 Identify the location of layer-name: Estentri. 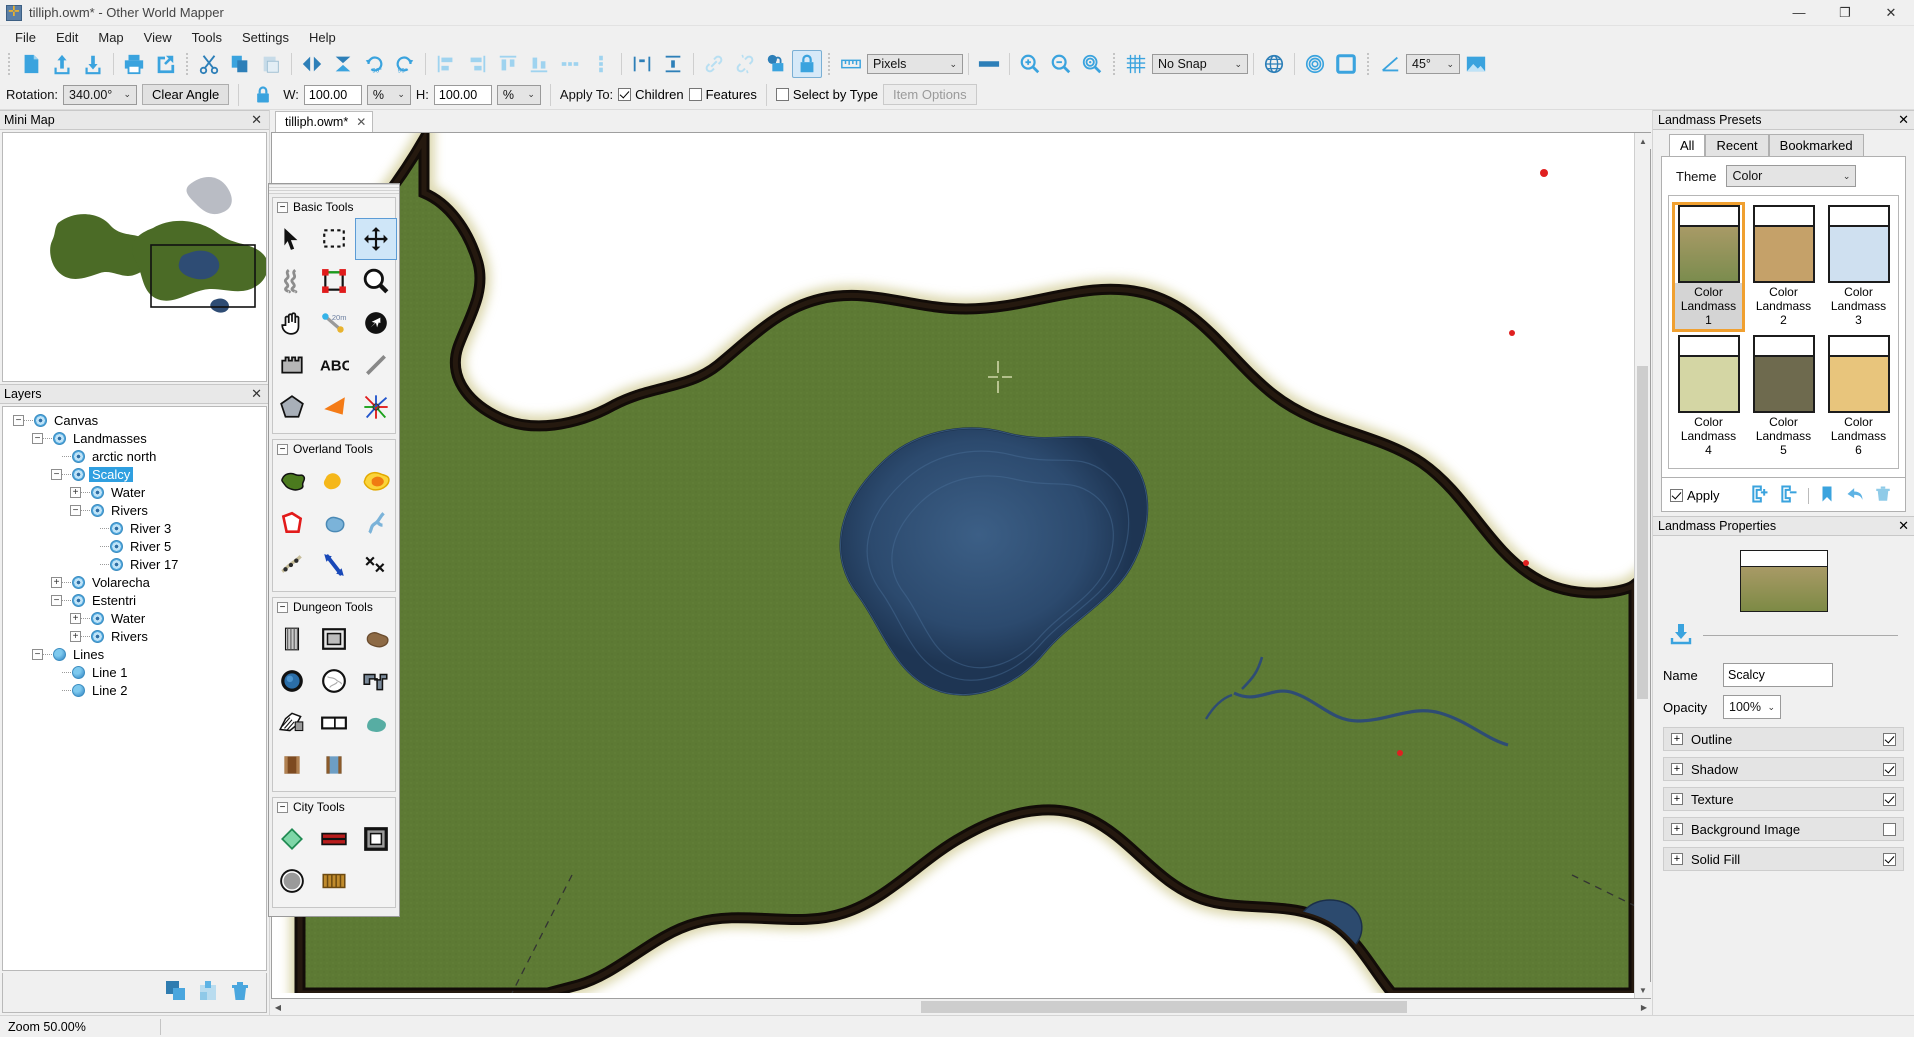
(114, 600).